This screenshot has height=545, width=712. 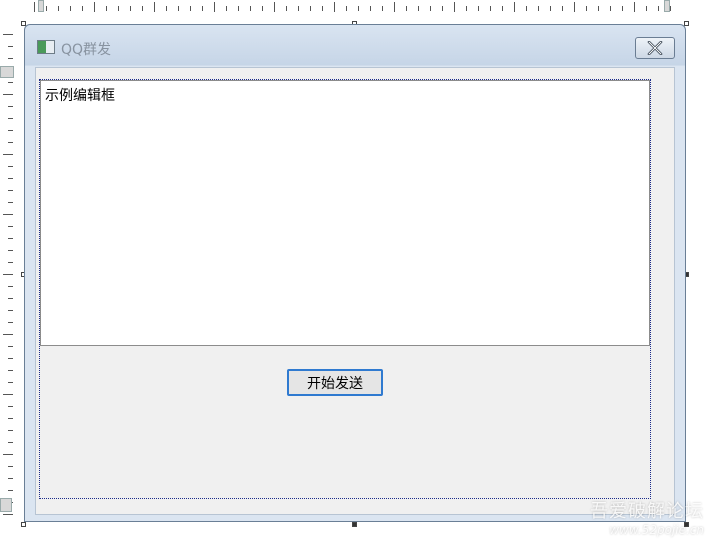 I want to click on resize-handle-top-right, so click(x=686, y=23).